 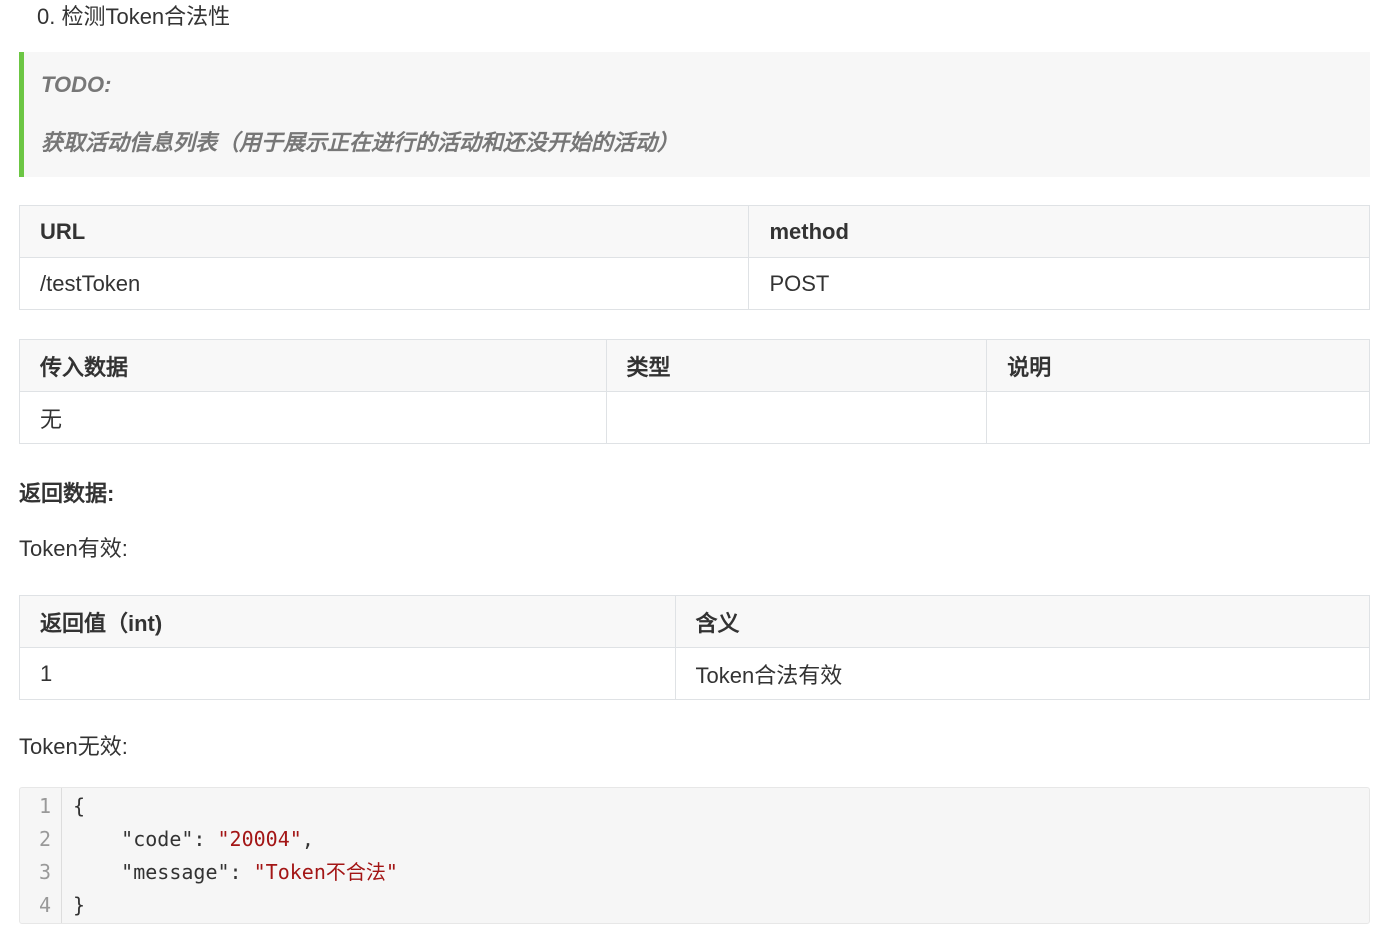 I want to click on code-line: "message": "Token不合法", so click(x=235, y=872).